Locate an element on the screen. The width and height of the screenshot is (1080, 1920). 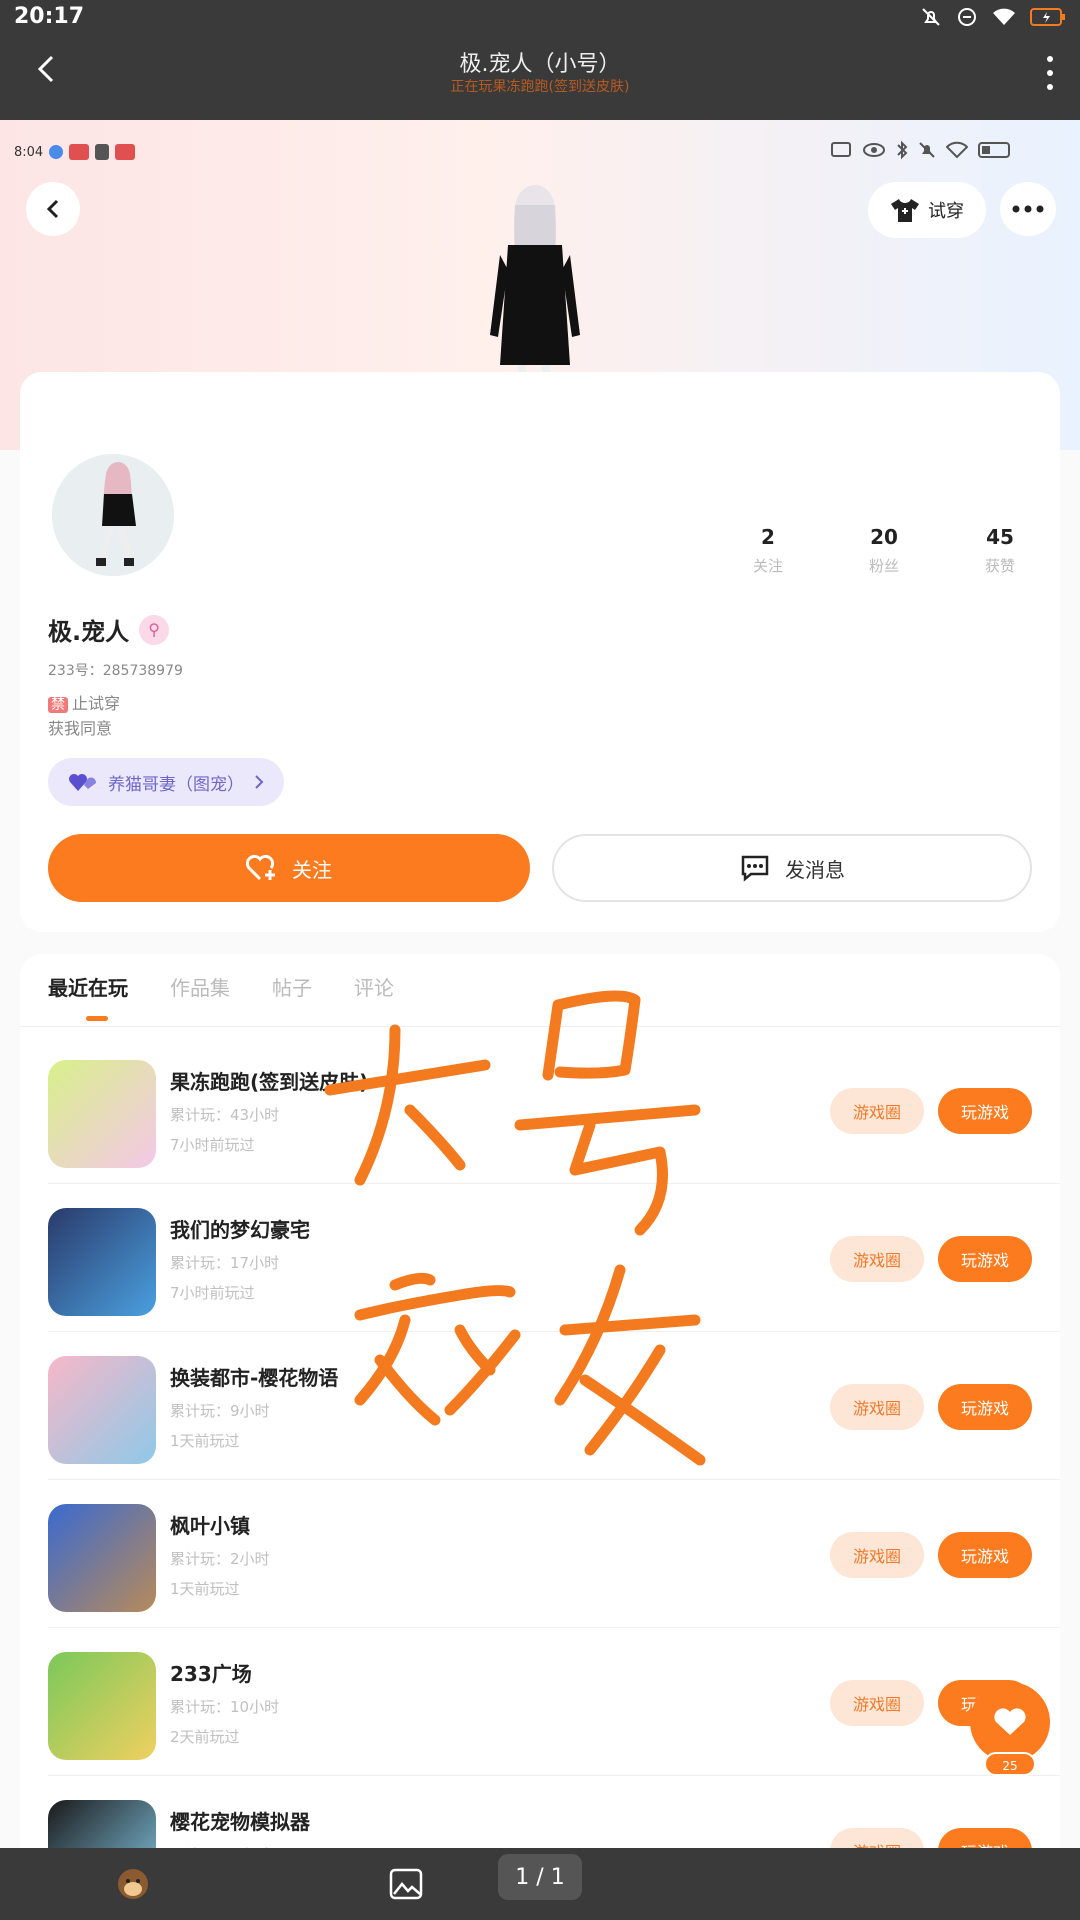
chevron-left-icon is located at coordinates (52, 209).